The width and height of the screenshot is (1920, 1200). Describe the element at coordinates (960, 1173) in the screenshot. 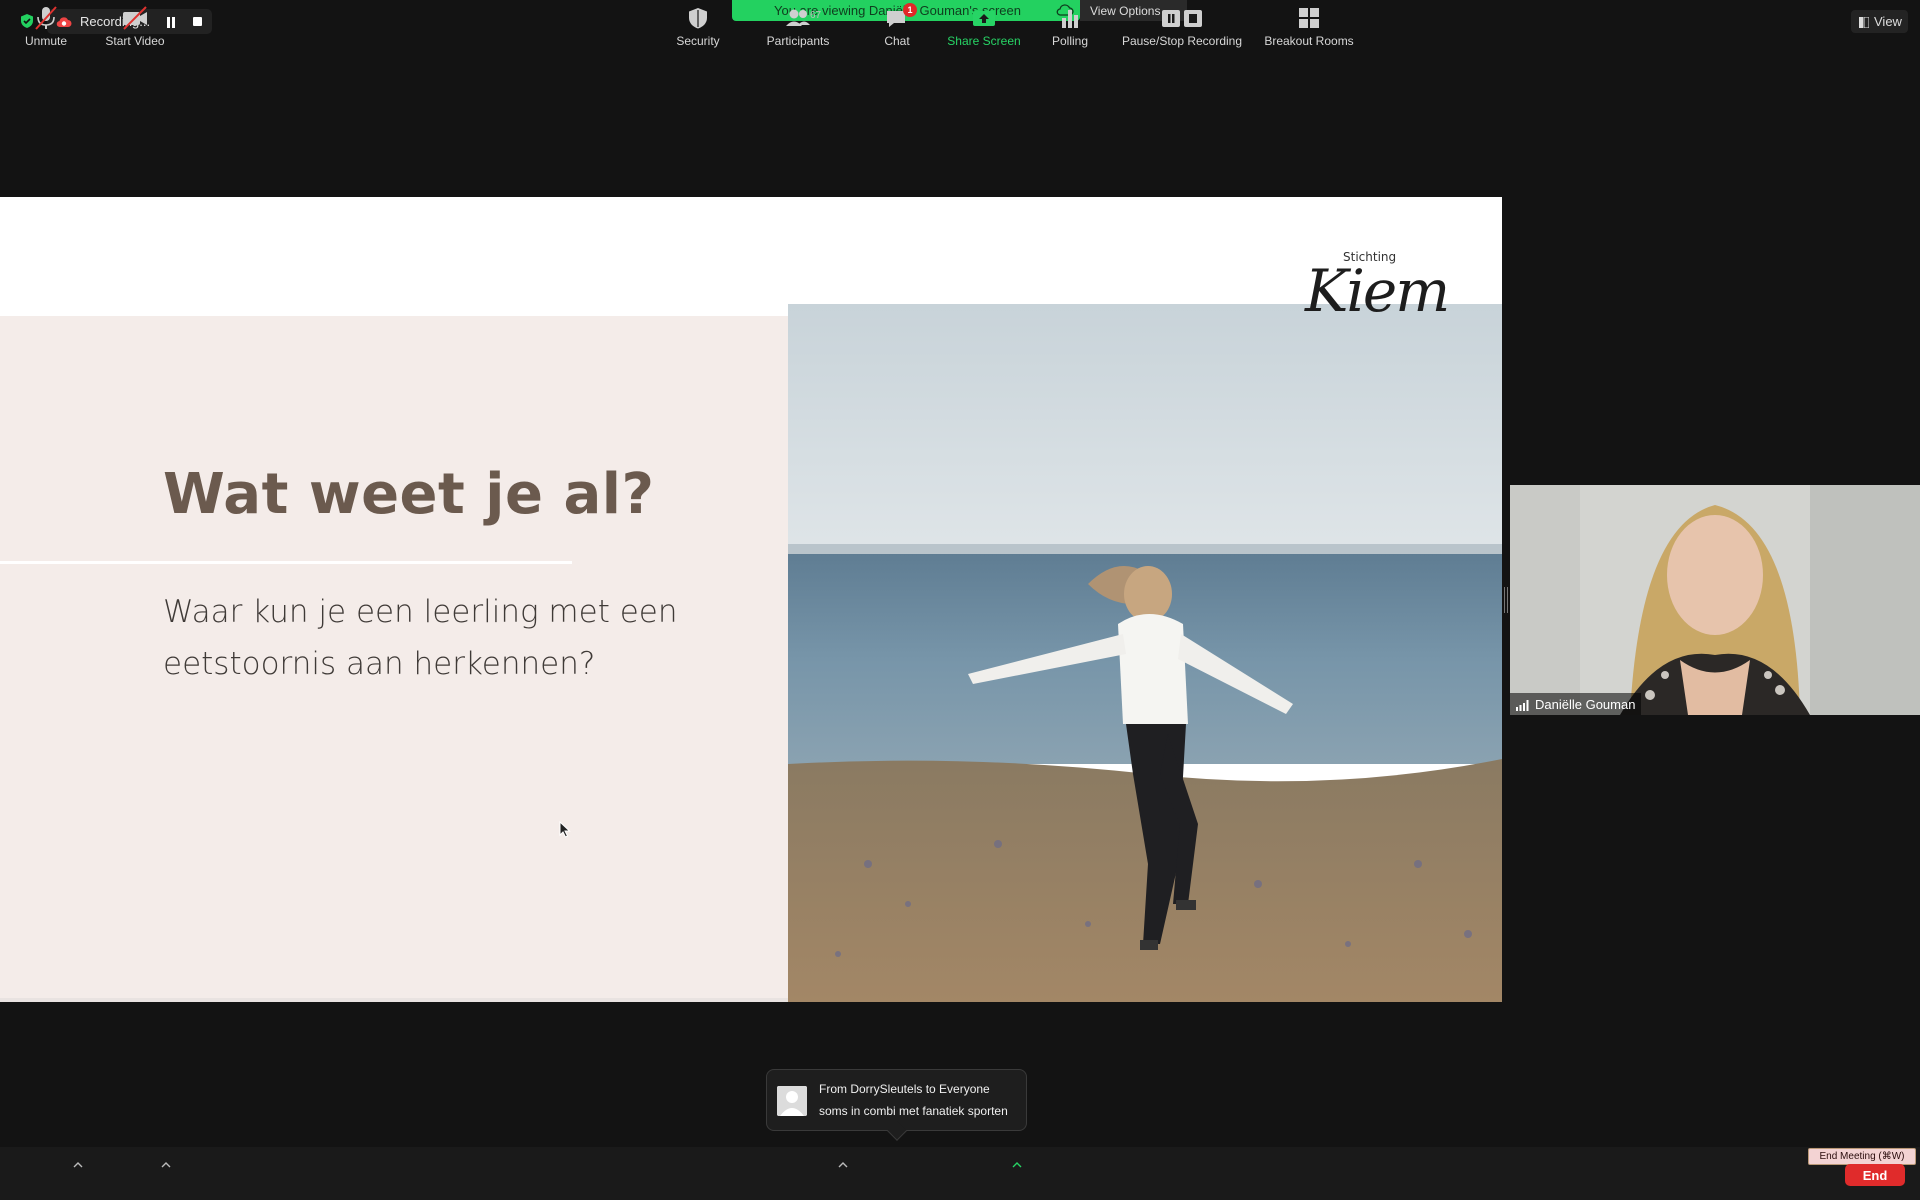

I see `meeting-toolbar` at that location.